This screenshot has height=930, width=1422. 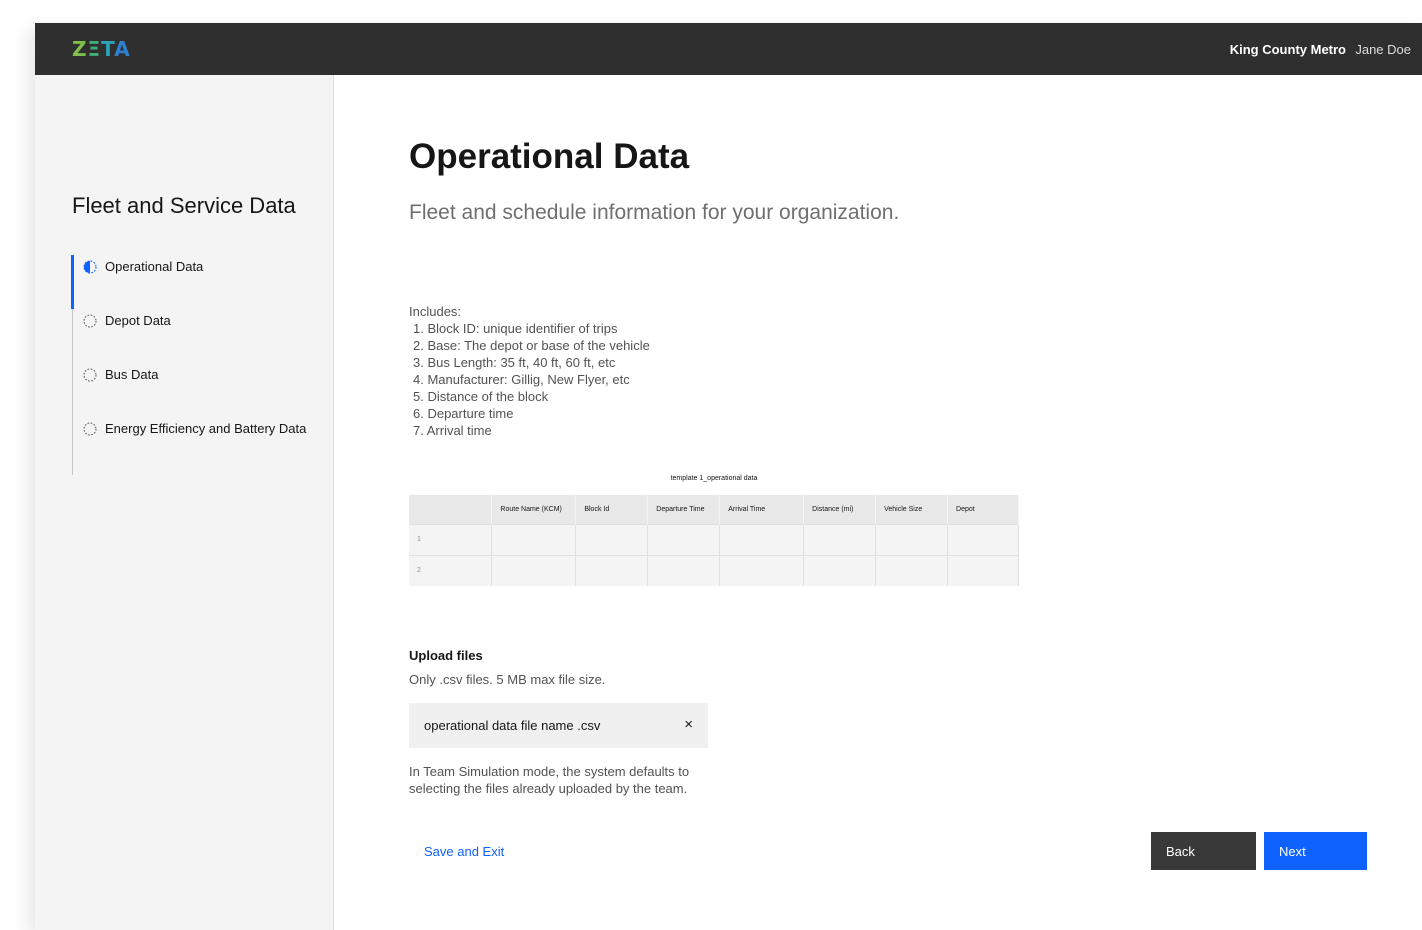 I want to click on step-label: Bus Data, so click(x=132, y=374).